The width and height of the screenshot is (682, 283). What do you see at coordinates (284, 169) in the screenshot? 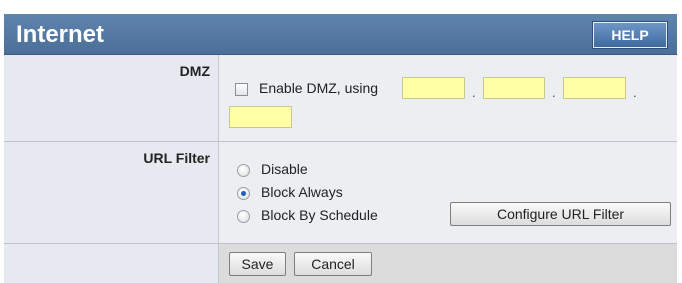
I see `radio-disable-label: Disable` at bounding box center [284, 169].